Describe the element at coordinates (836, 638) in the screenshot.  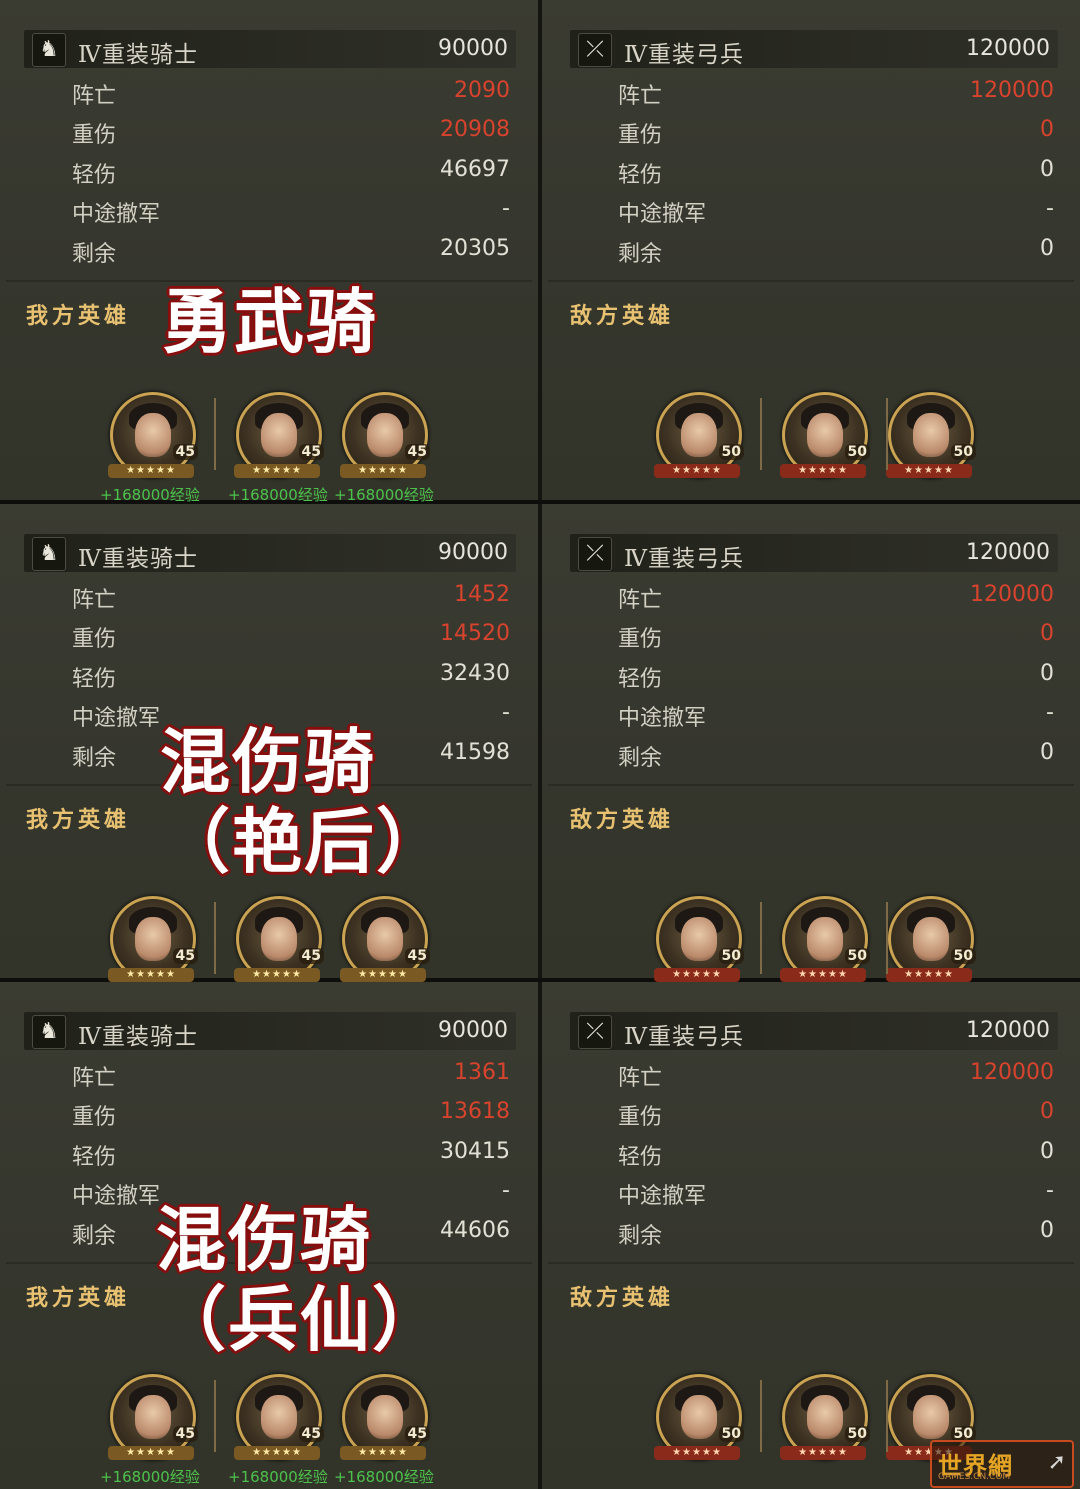
I see `stat-row: 重伤 0` at that location.